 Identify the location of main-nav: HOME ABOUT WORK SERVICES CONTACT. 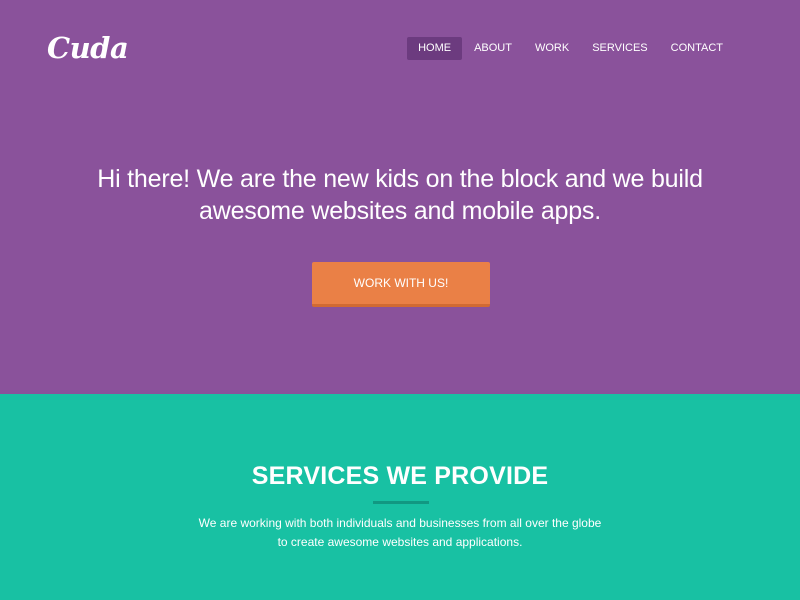
(570, 48).